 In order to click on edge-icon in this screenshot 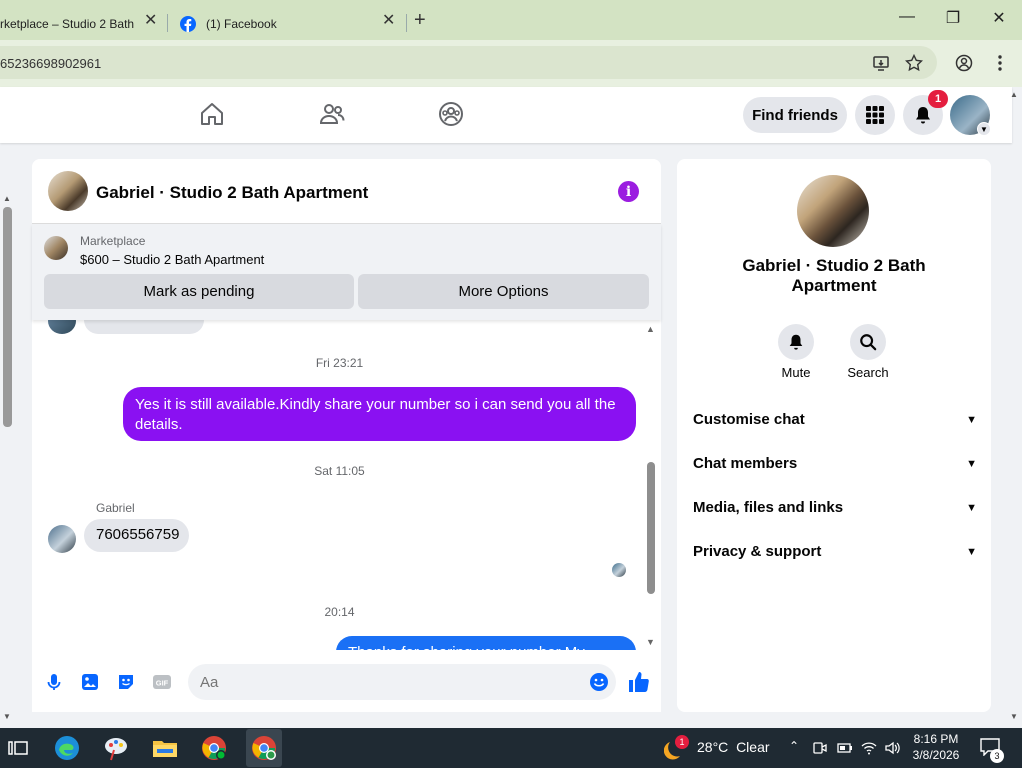, I will do `click(67, 748)`.